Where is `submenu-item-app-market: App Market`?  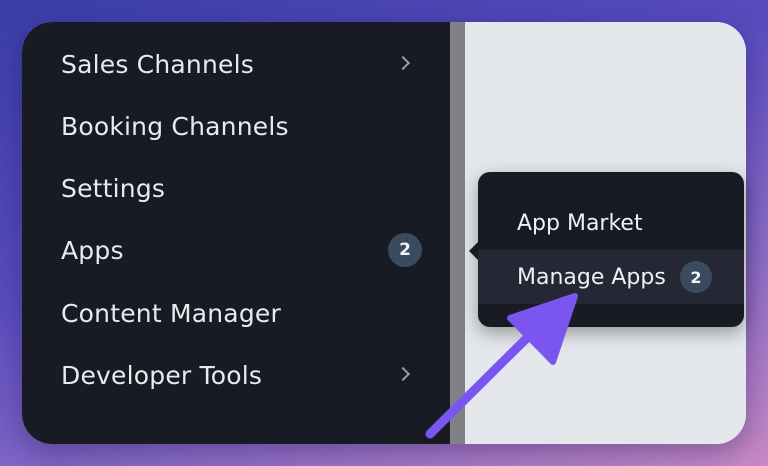 submenu-item-app-market: App Market is located at coordinates (611, 223).